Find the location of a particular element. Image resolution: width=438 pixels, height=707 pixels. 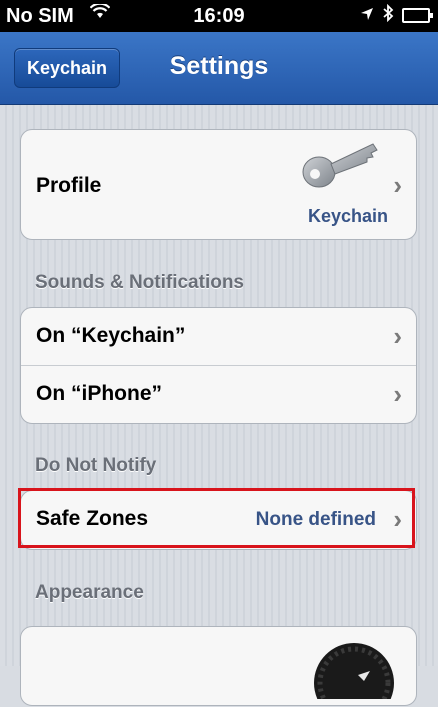

profile-label: Profile is located at coordinates (69, 185).